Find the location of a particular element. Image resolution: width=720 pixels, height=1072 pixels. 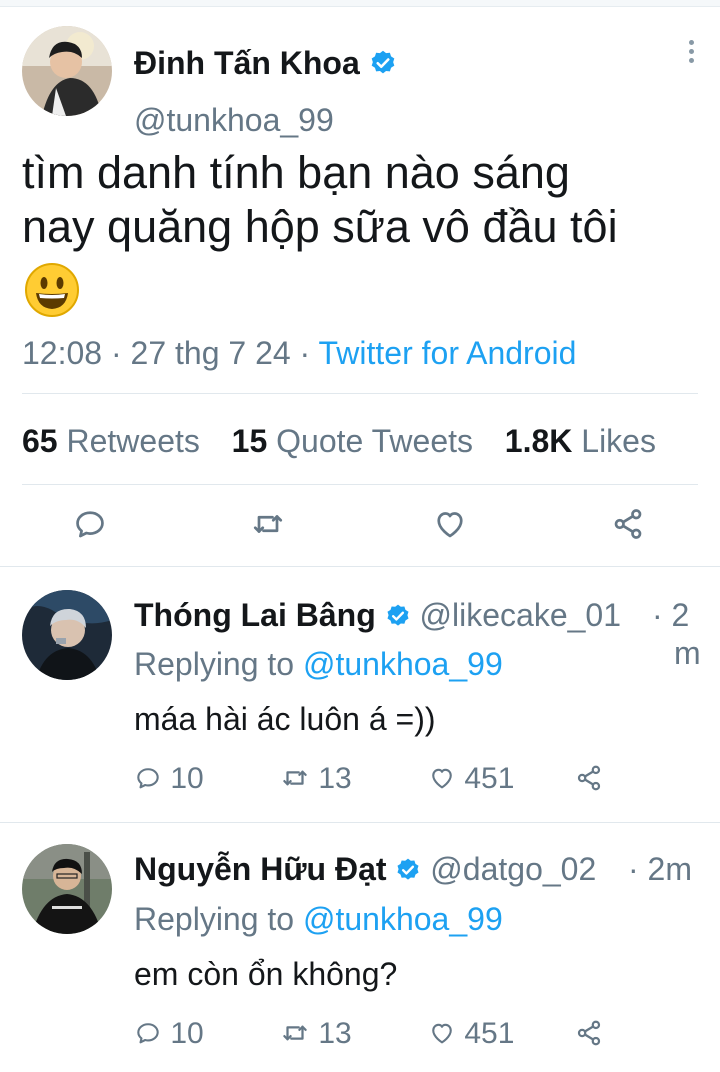

reply-time-a: · 2 is located at coordinates (671, 615).